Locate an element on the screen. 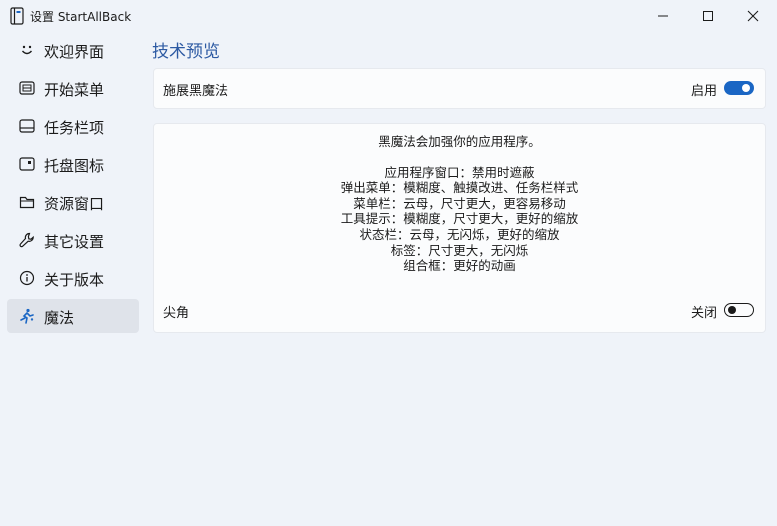 This screenshot has height=526, width=777. sidebar-item-other-settings: 其它设置 is located at coordinates (73, 240).